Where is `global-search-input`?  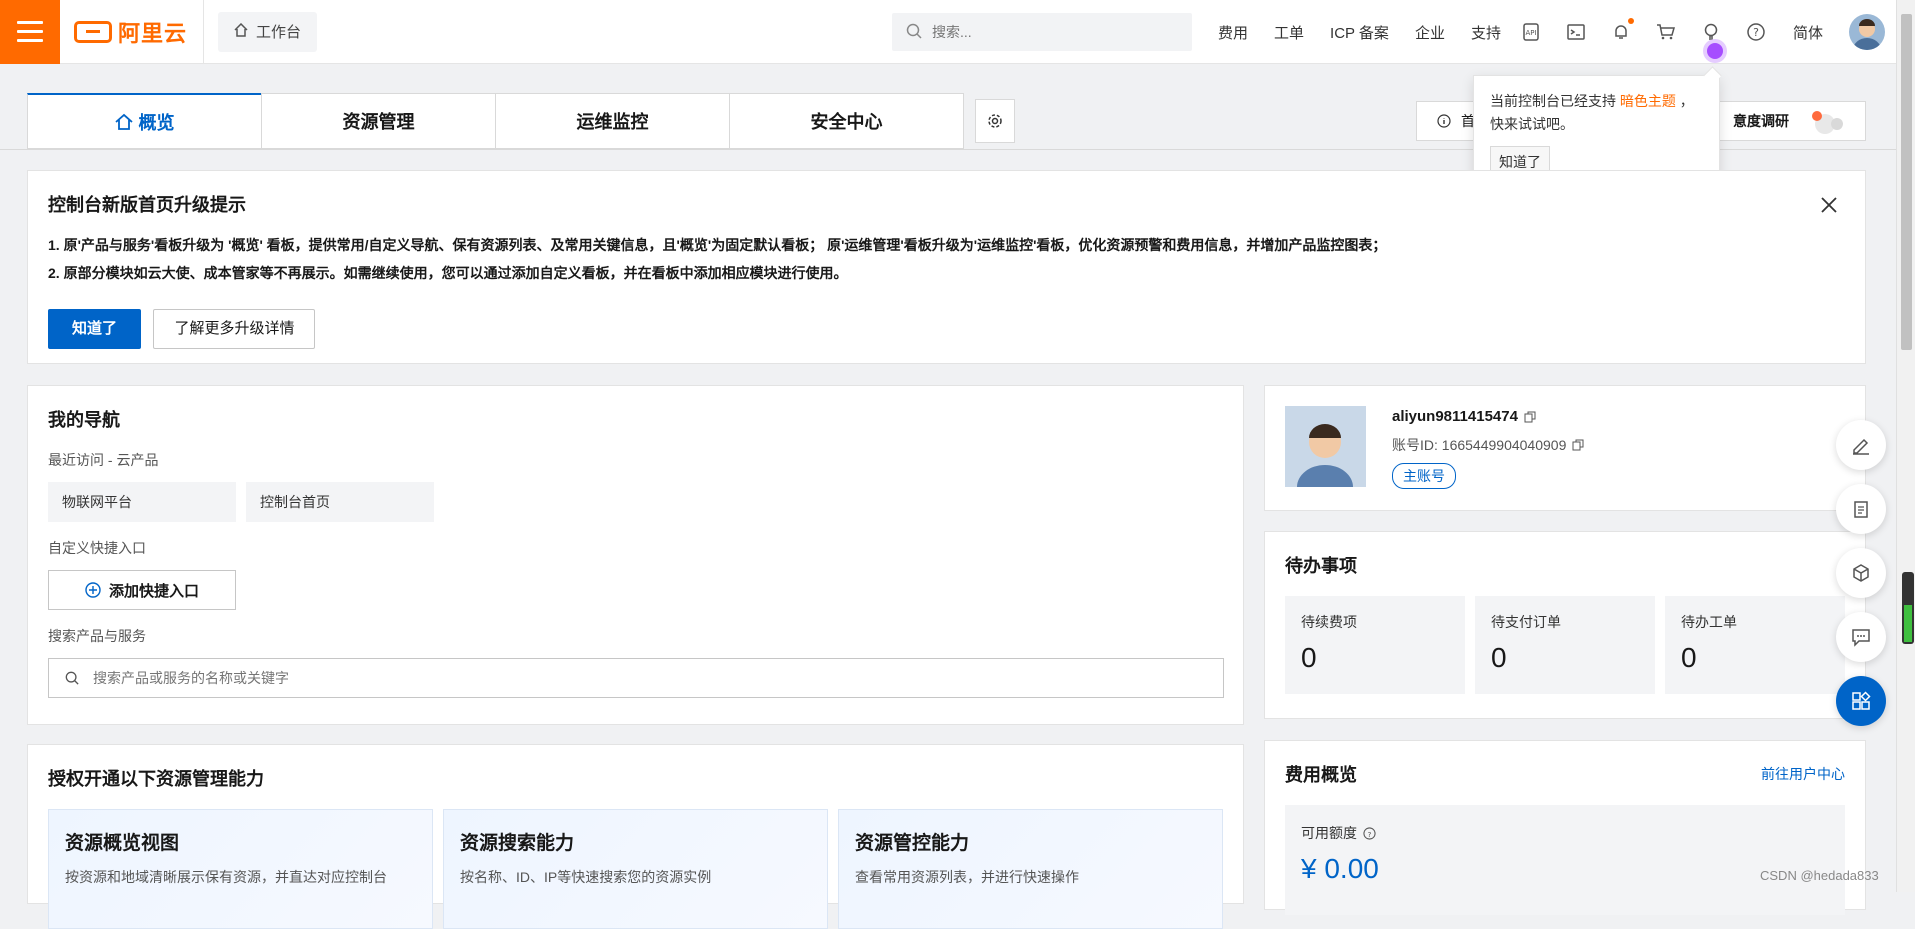
global-search-input is located at coordinates (1042, 32).